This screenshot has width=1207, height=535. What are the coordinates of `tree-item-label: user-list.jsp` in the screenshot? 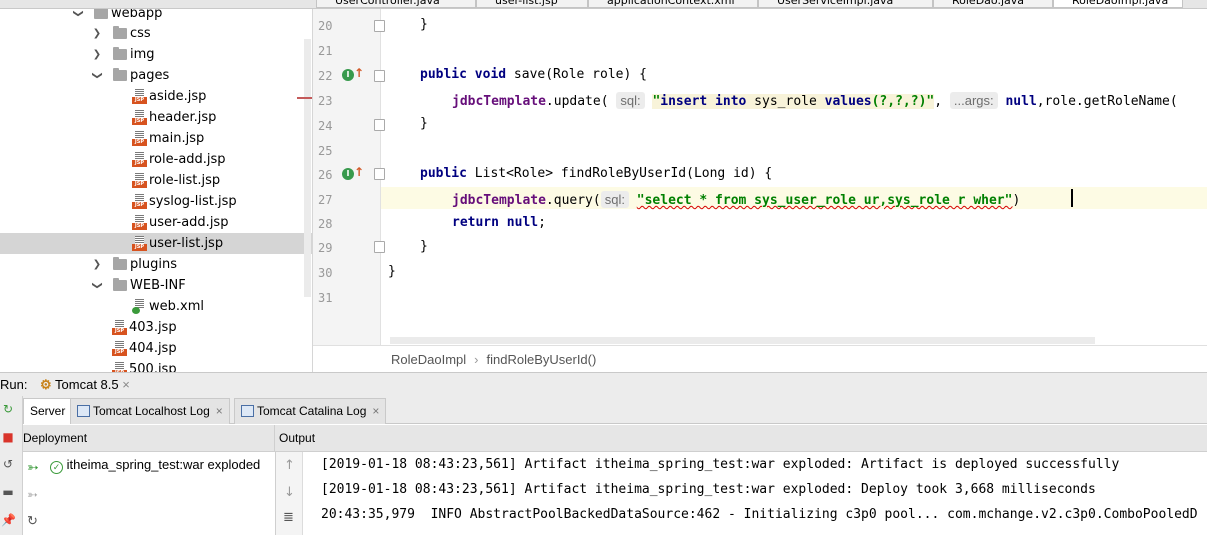 It's located at (186, 243).